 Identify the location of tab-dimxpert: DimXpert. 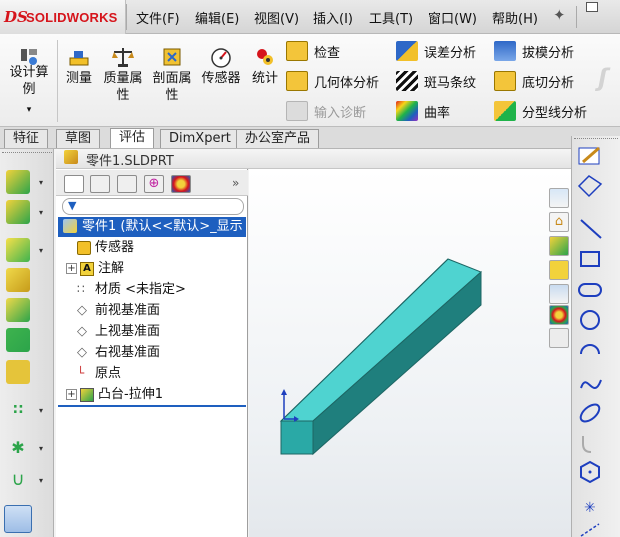
(200, 138).